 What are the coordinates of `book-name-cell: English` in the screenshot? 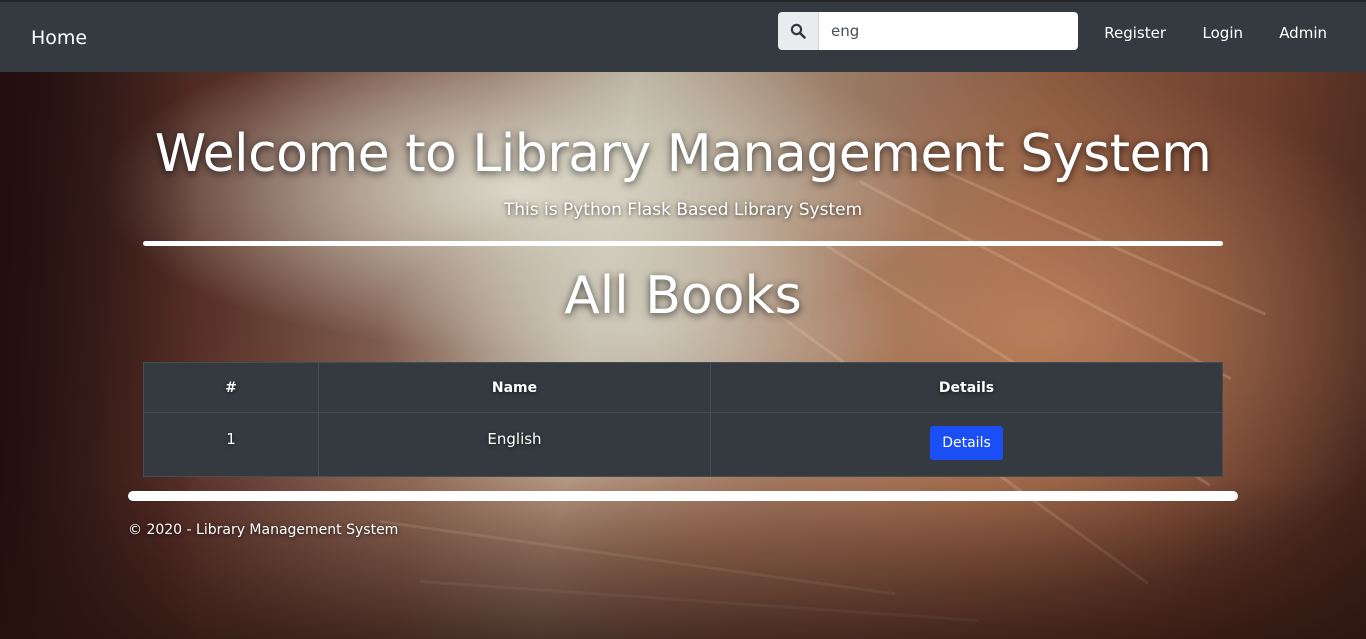 It's located at (514, 444).